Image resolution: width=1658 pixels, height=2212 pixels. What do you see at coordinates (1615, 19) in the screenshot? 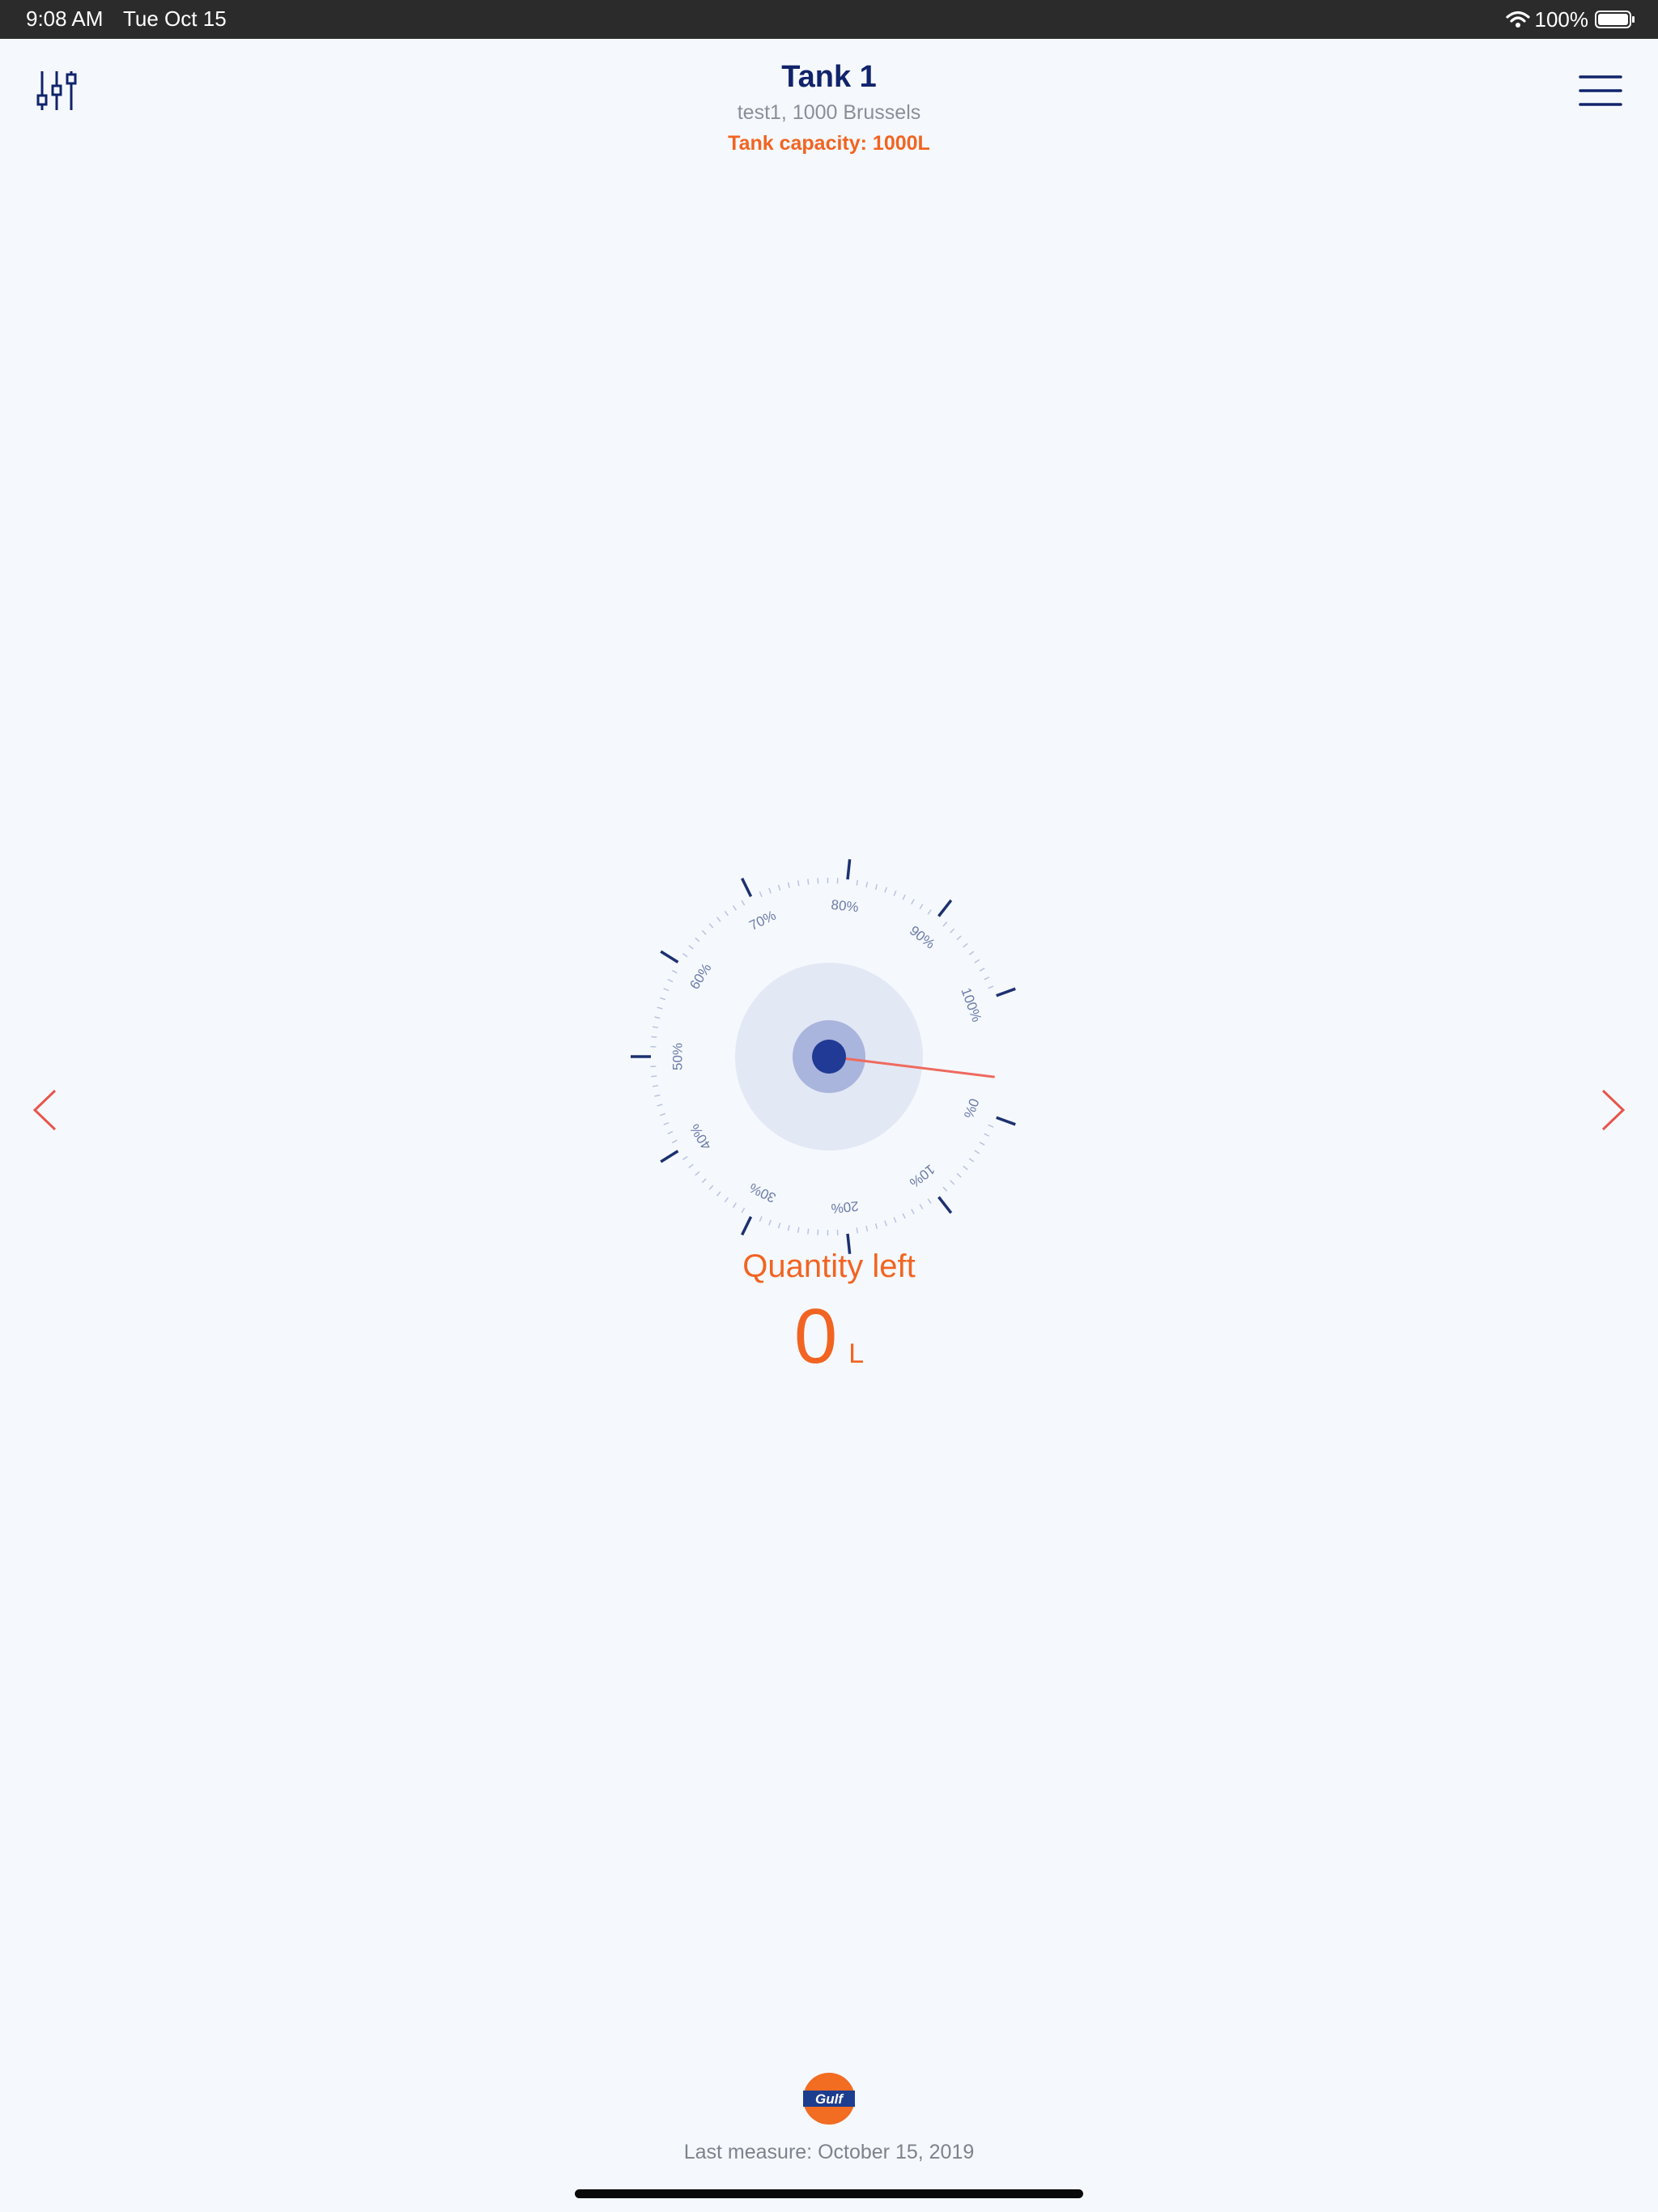
I see `battery-icon` at bounding box center [1615, 19].